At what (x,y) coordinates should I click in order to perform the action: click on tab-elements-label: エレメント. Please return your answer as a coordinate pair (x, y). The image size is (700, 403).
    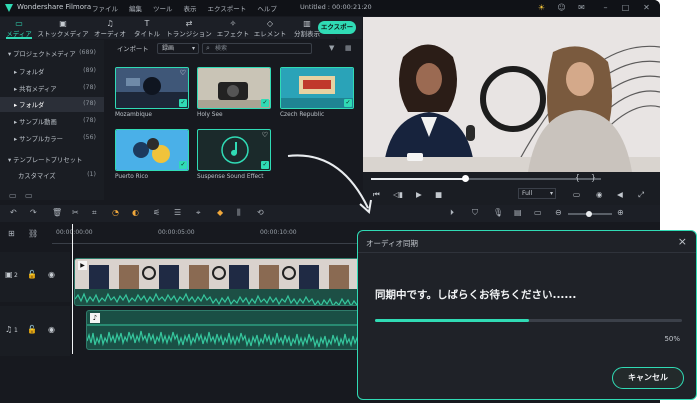
    Looking at the image, I should click on (270, 34).